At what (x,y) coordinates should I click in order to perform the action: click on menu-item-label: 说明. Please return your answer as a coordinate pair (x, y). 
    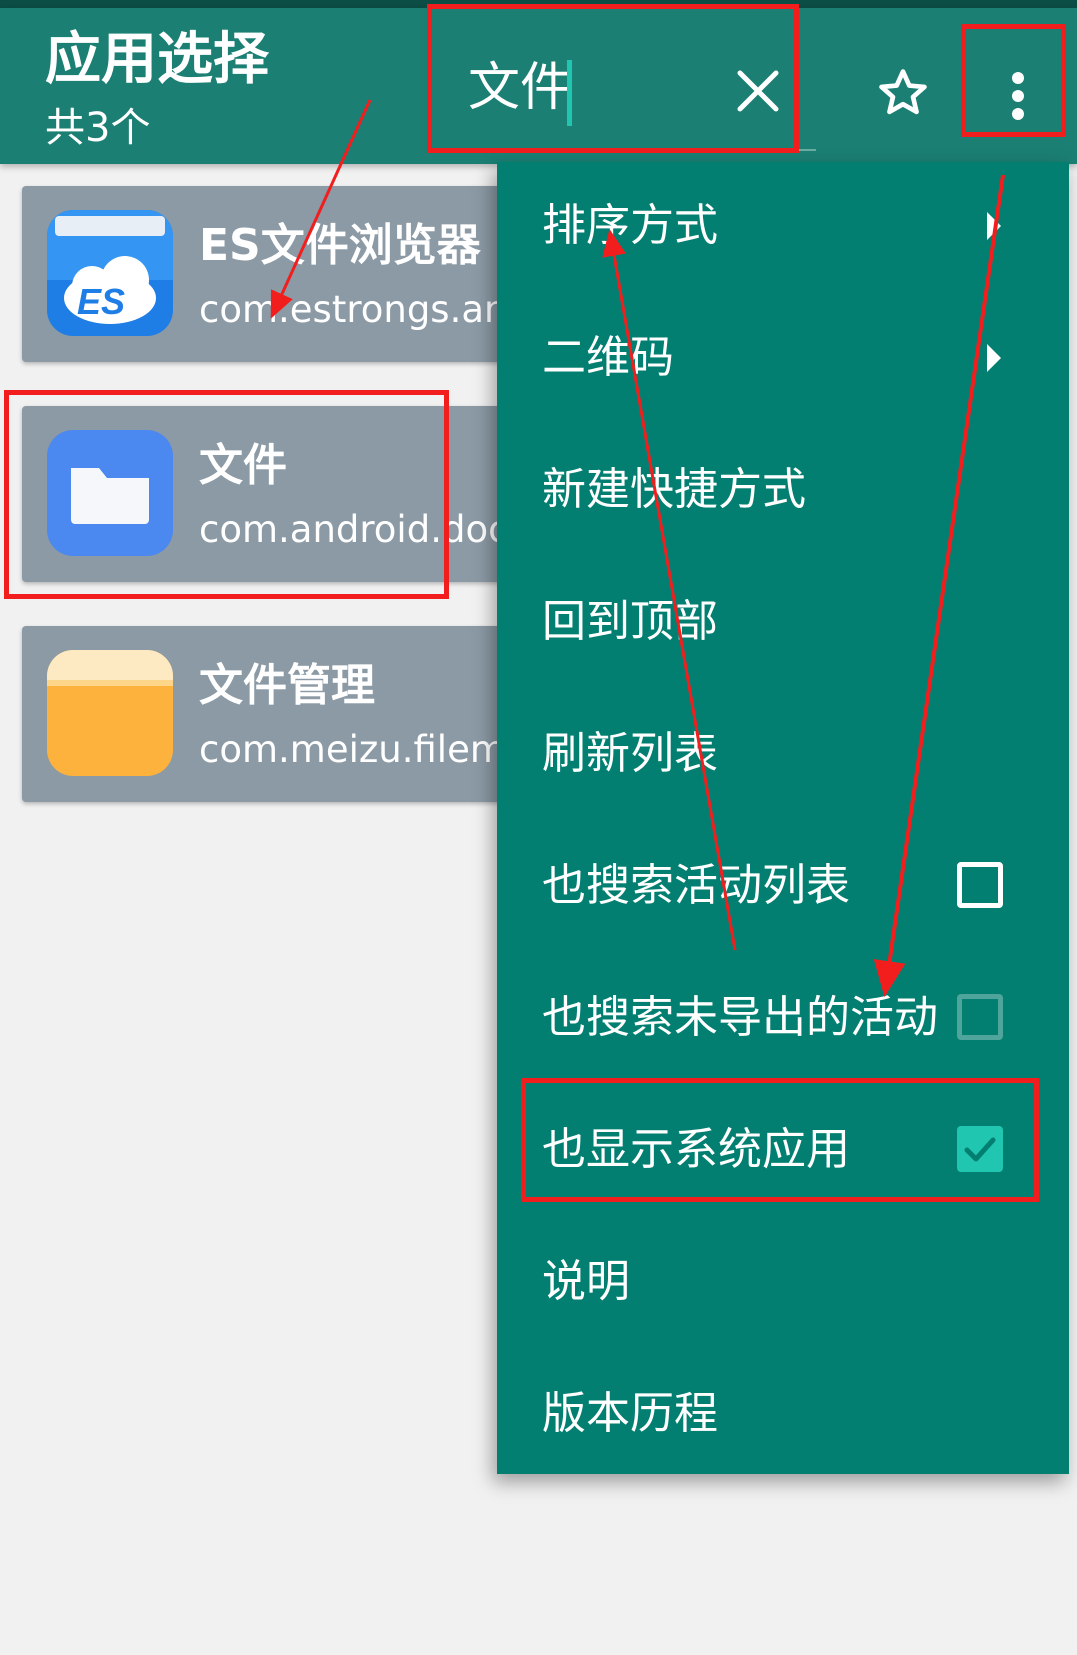
    Looking at the image, I should click on (586, 1281).